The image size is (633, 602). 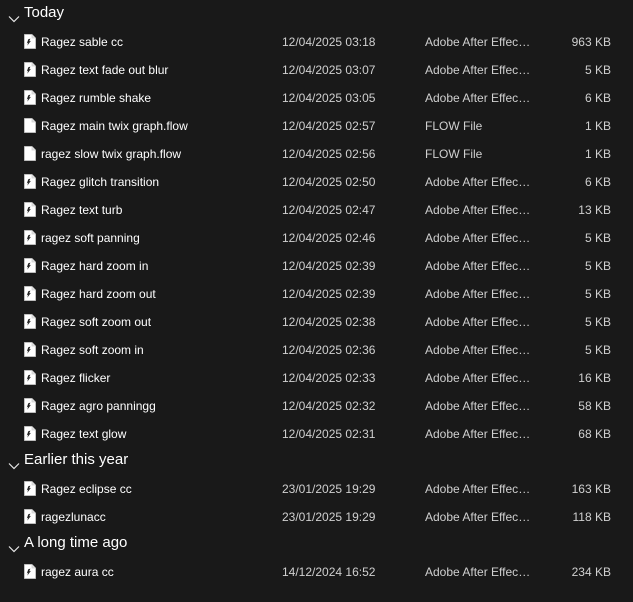 I want to click on file-name: Ragez text turb, so click(x=81, y=210).